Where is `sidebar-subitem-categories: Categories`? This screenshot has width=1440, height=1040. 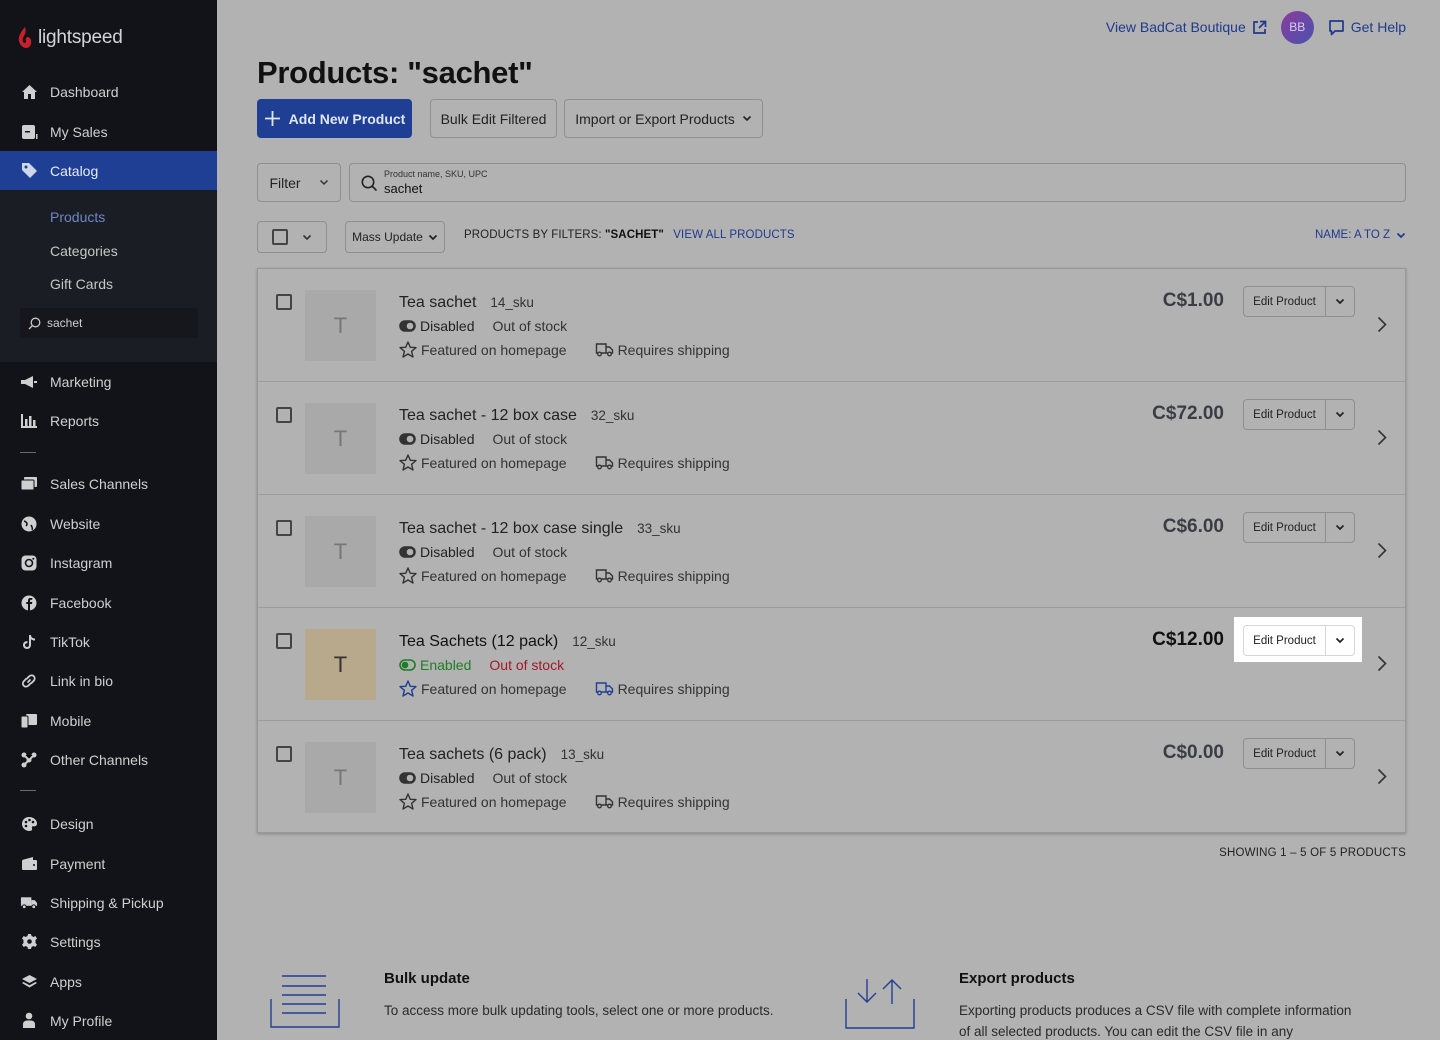
sidebar-subitem-categories: Categories is located at coordinates (84, 251).